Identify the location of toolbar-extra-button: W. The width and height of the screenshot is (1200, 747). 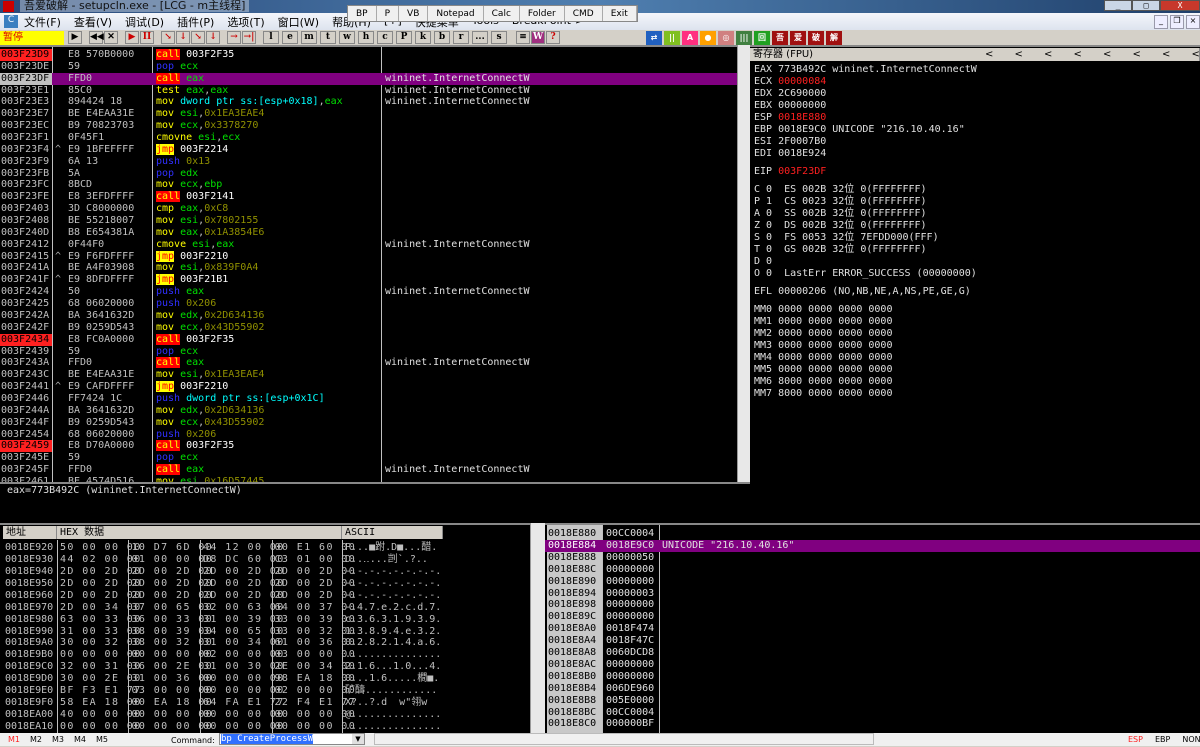
(538, 37).